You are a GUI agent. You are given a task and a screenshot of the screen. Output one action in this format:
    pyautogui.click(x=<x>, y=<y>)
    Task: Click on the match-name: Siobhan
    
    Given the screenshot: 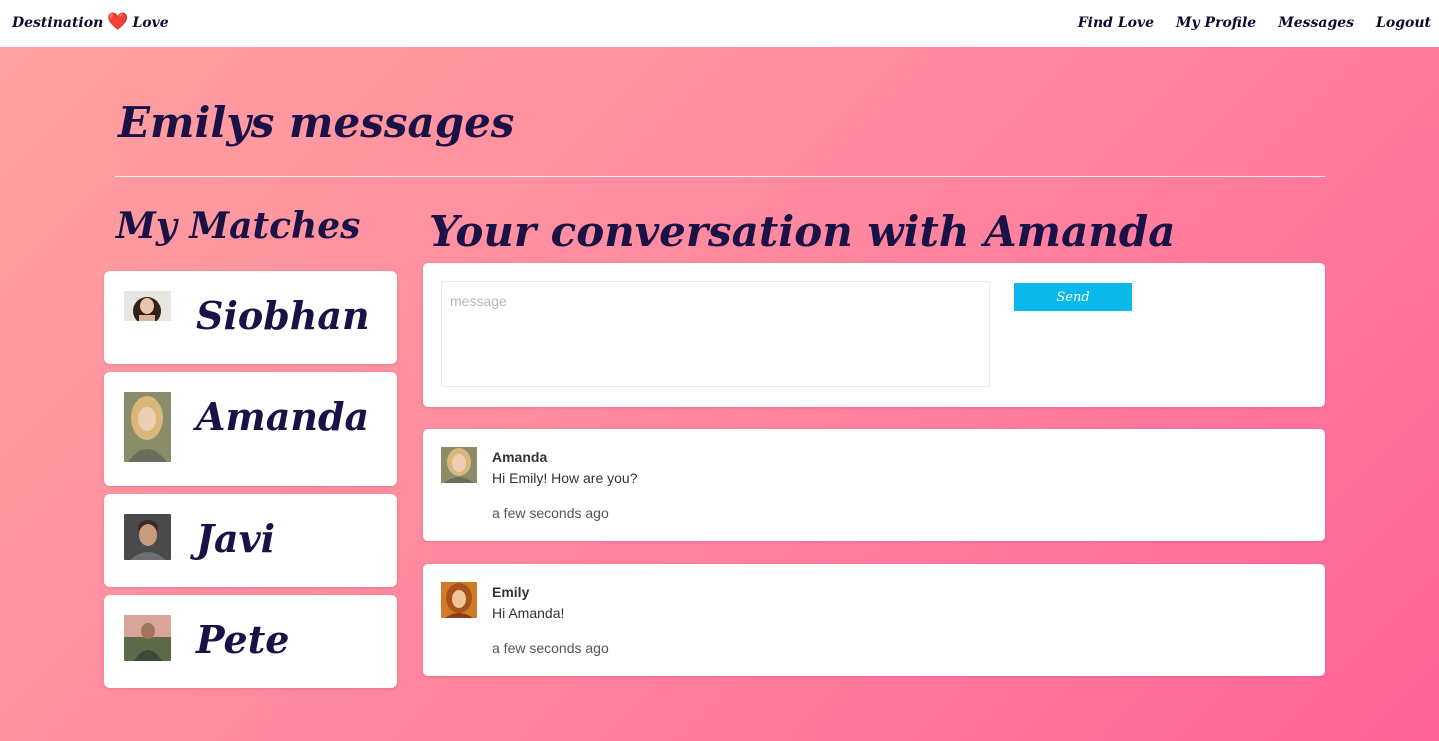 What is the action you would take?
    pyautogui.click(x=283, y=315)
    